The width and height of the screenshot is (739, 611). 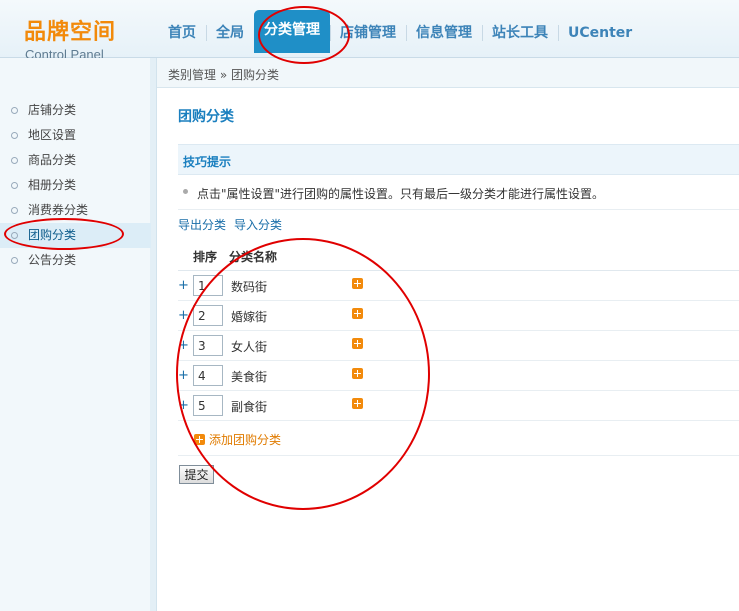 I want to click on sidebar-item-notice-category: 公告分类, so click(x=75, y=260).